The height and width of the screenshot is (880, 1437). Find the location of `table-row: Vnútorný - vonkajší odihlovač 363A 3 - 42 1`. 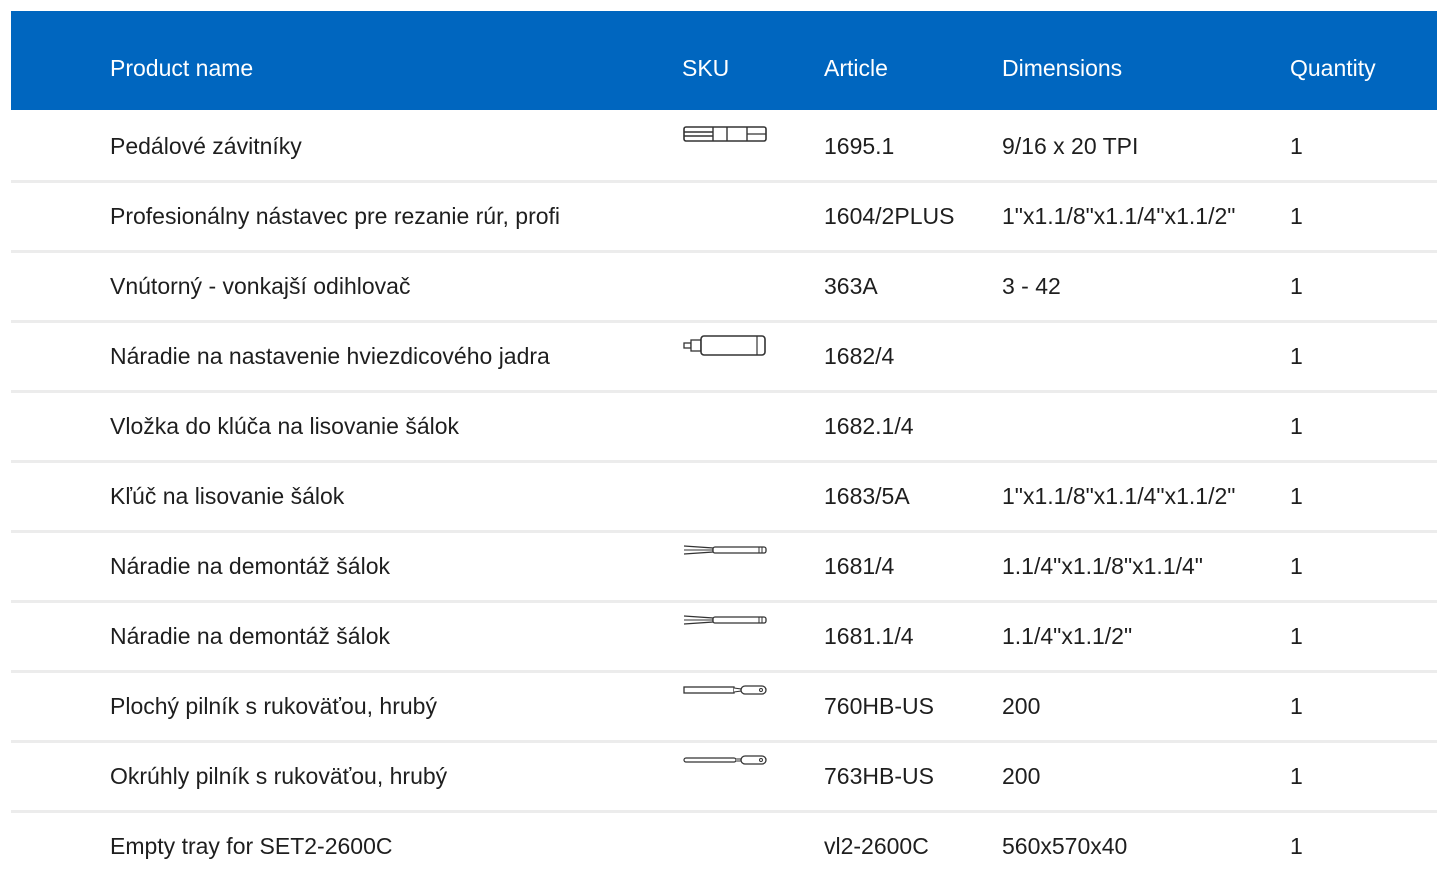

table-row: Vnútorný - vonkajší odihlovač 363A 3 - 42 1 is located at coordinates (724, 288).